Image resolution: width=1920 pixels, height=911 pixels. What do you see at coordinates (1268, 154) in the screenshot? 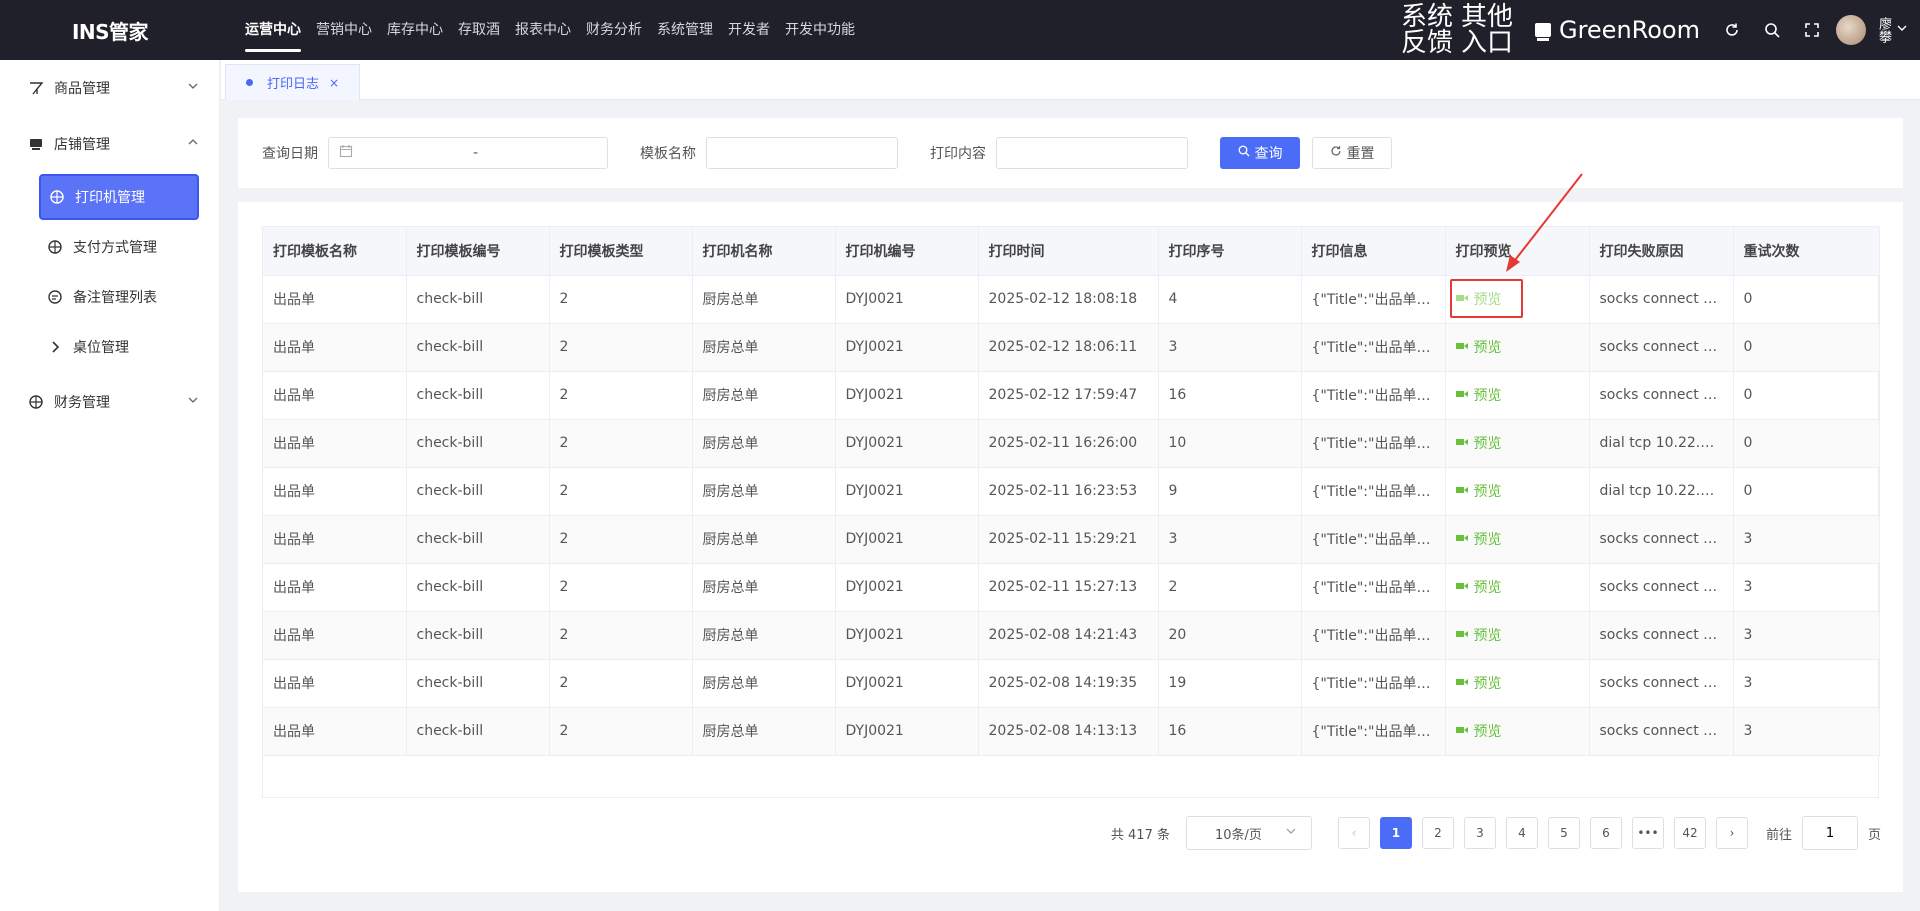
I see `search-button-label: 查询` at bounding box center [1268, 154].